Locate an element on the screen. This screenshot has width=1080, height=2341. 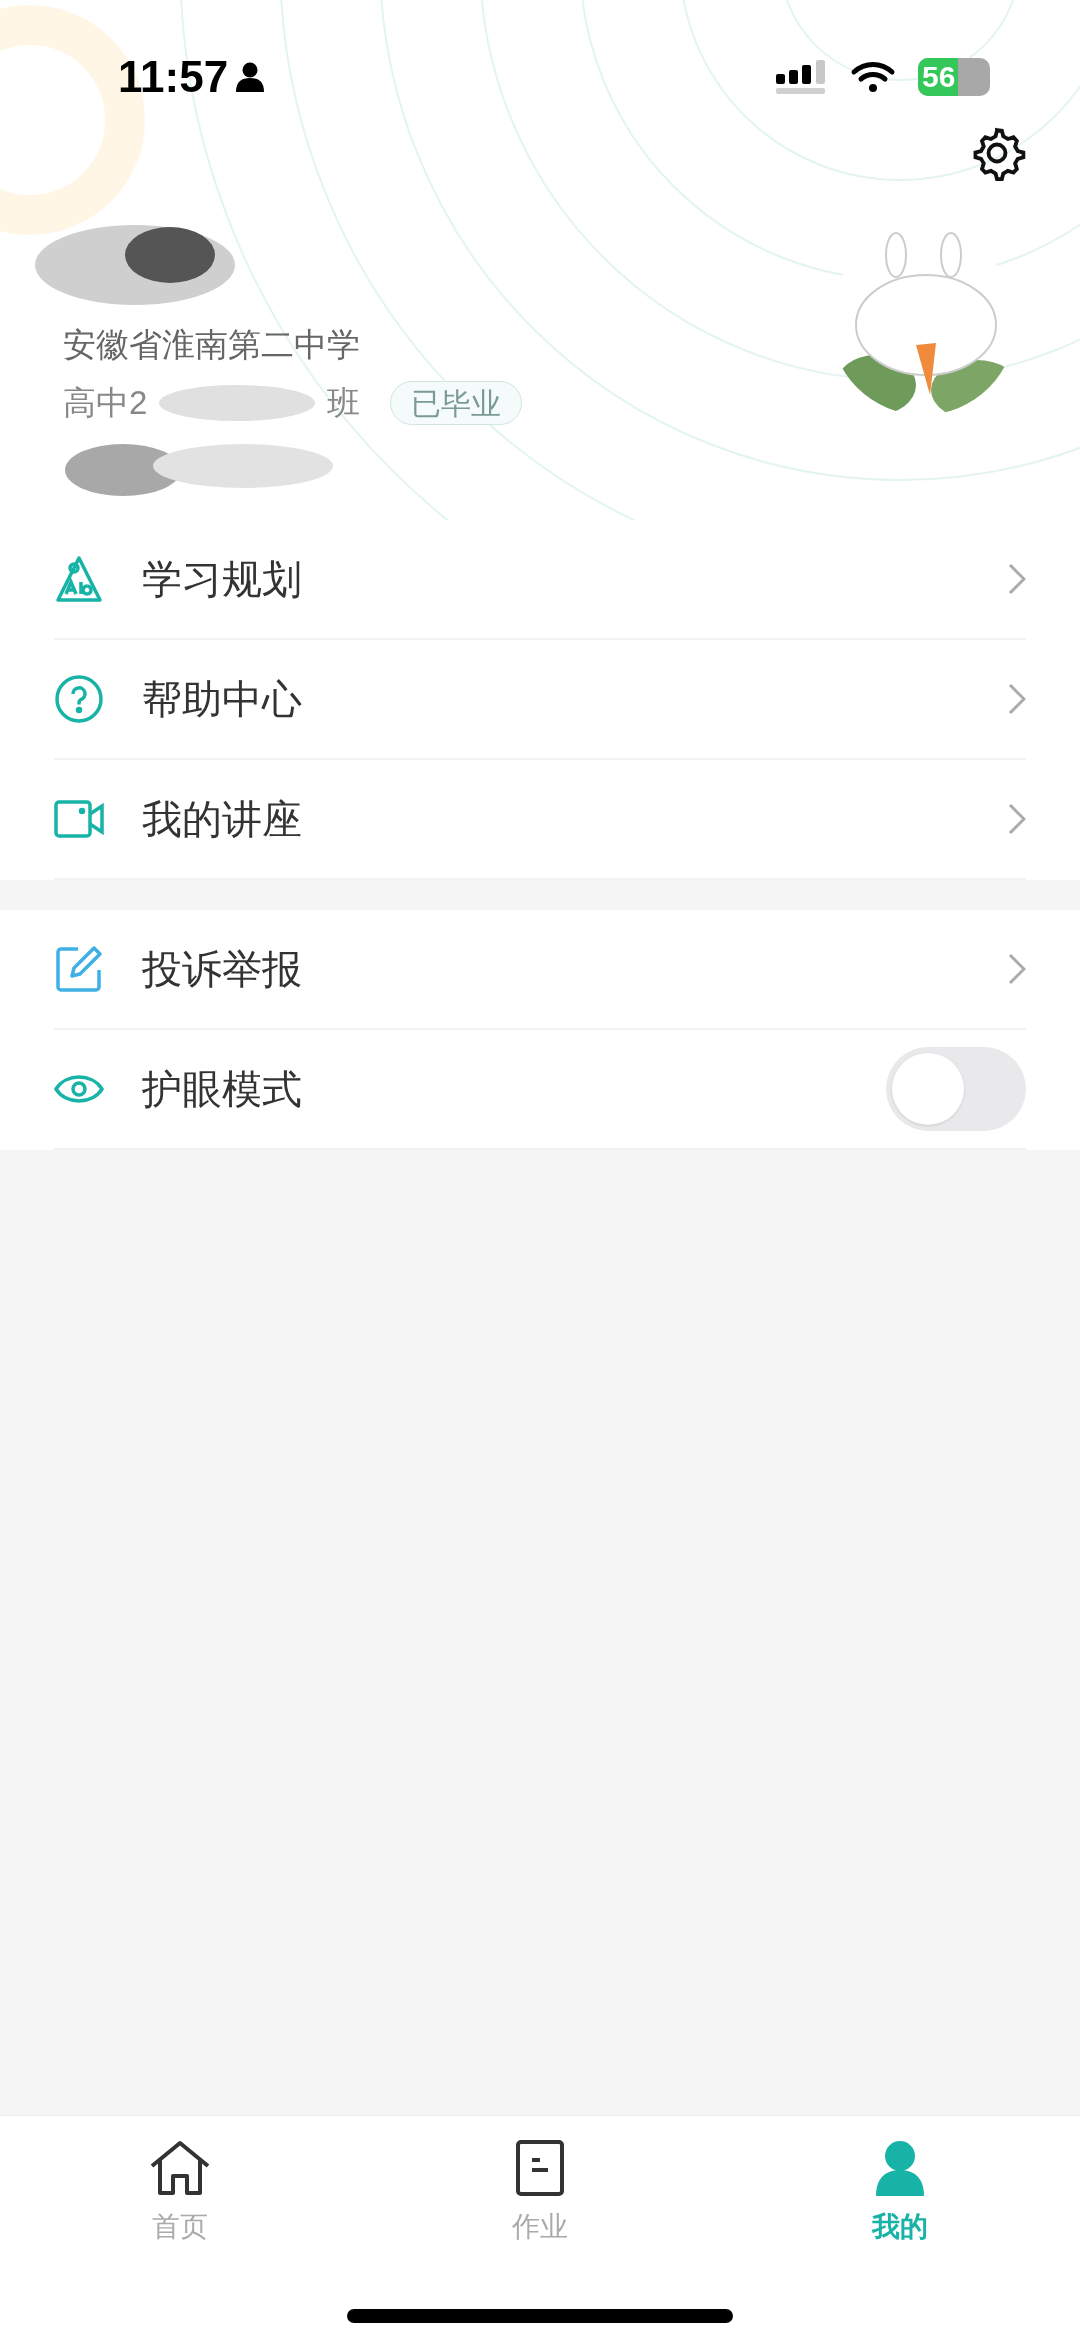
school-name: 安徽省淮南第二中学 is located at coordinates (212, 345).